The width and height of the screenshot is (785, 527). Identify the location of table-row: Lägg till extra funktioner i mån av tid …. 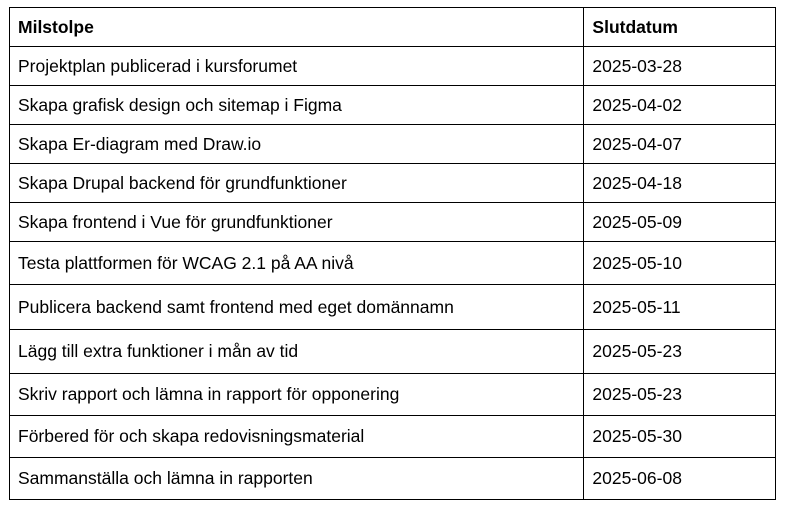
(392, 351).